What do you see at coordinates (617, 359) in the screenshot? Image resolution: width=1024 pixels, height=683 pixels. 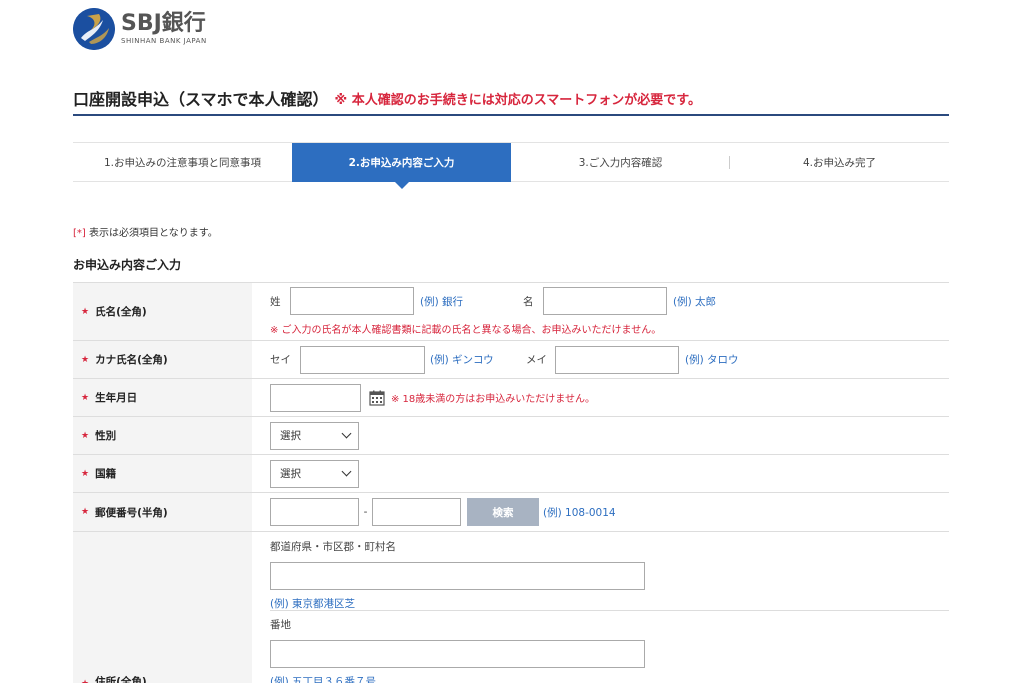 I see `first-name-kana-input` at bounding box center [617, 359].